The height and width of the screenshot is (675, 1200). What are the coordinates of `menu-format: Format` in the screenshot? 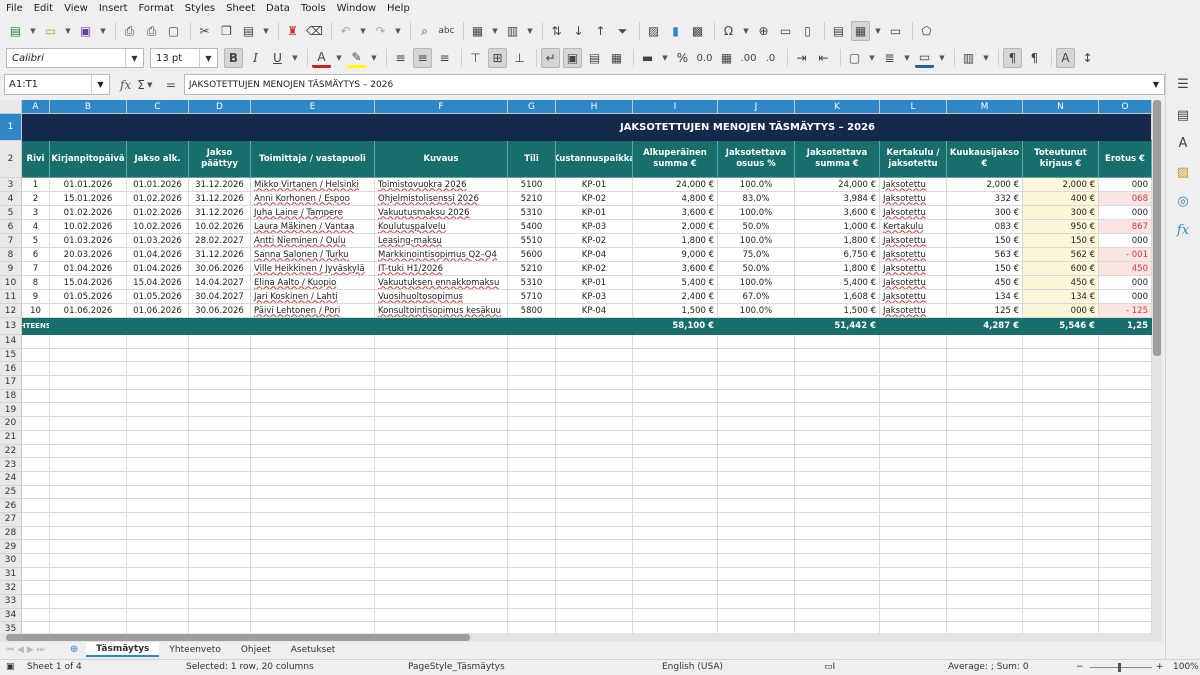 It's located at (156, 8).